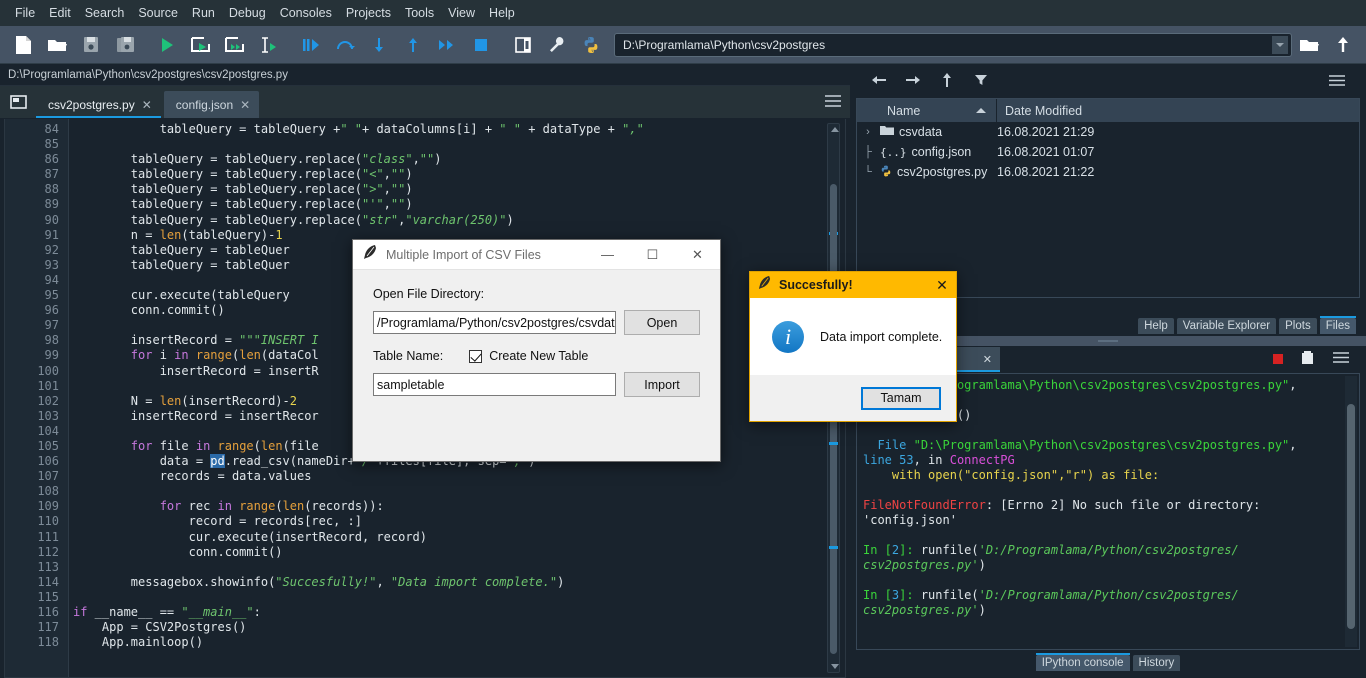 The height and width of the screenshot is (678, 1366). Describe the element at coordinates (167, 45) in the screenshot. I see `run-file-icon` at that location.